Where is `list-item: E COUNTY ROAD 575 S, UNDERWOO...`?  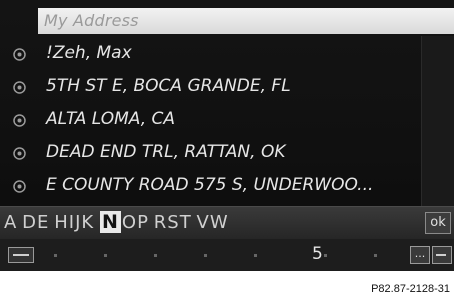
list-item: E COUNTY ROAD 575 S, UNDERWOO... is located at coordinates (210, 186).